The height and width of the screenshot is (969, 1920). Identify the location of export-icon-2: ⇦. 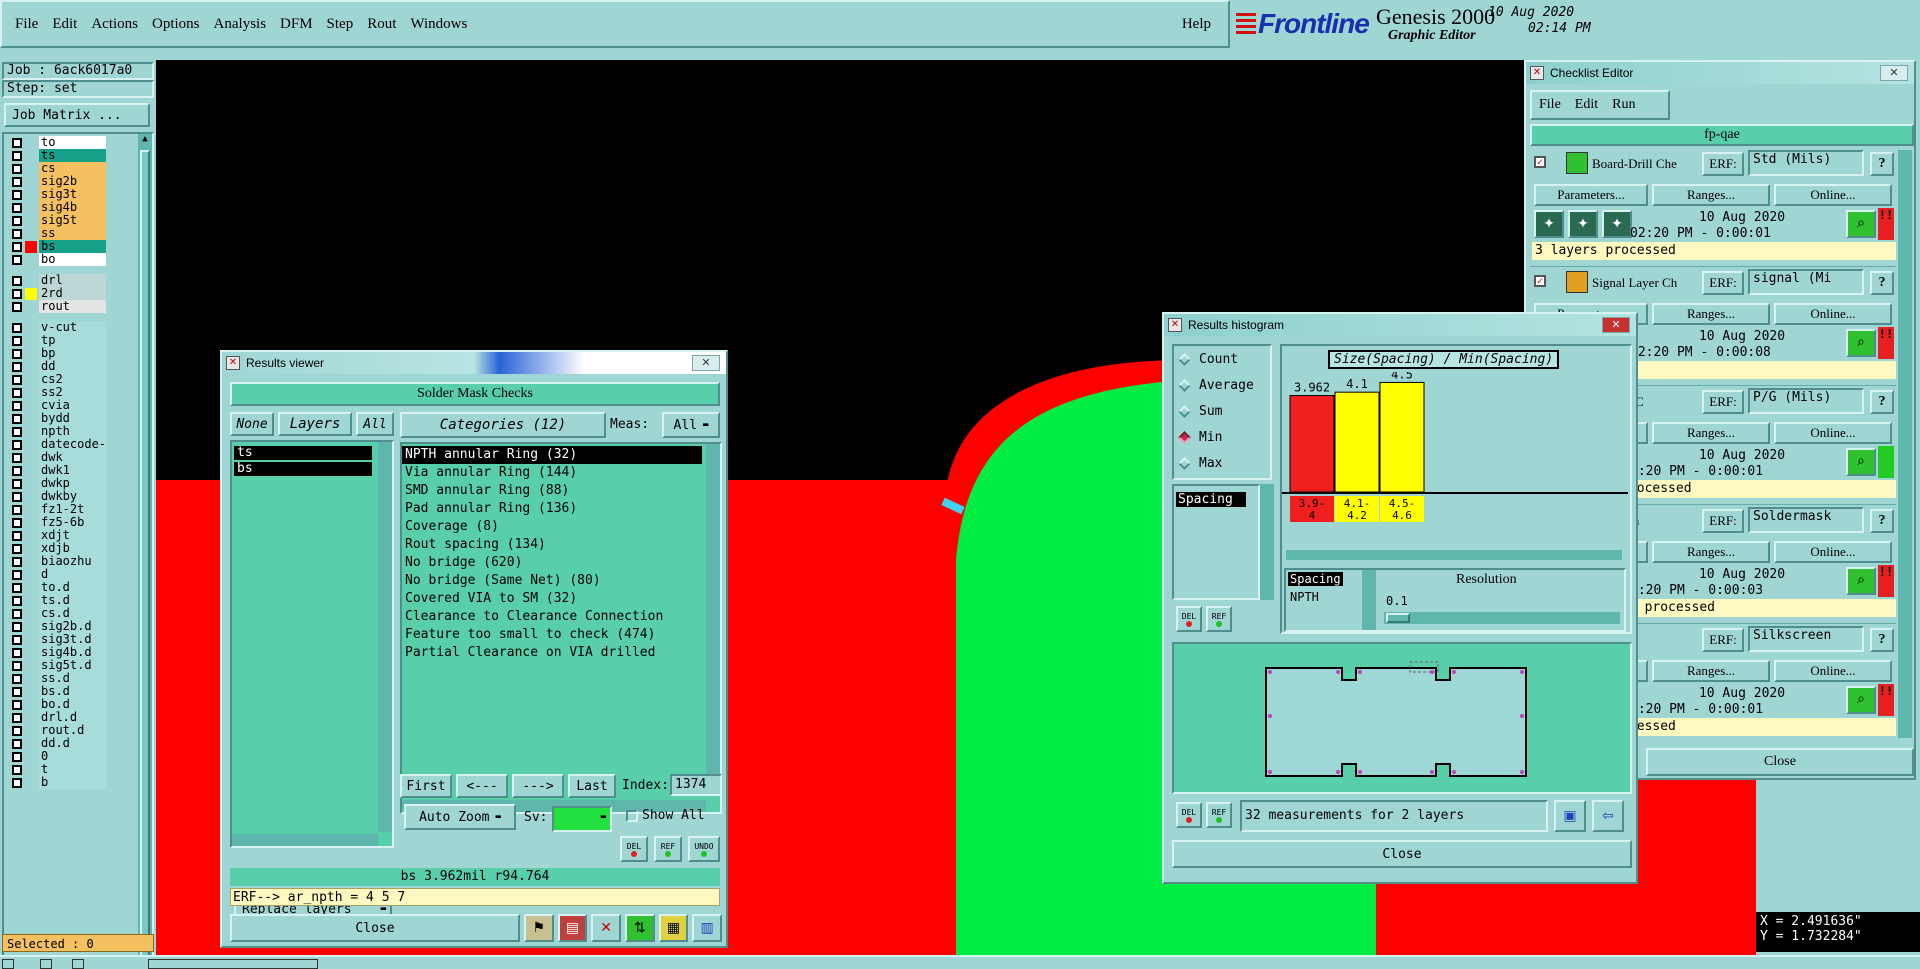
(1608, 816).